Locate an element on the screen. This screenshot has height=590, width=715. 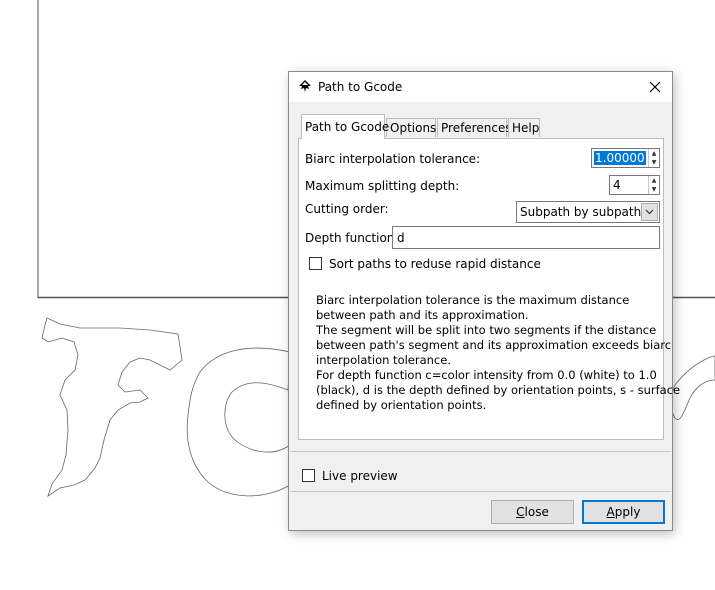
live-preview-label: Live preview is located at coordinates (360, 476).